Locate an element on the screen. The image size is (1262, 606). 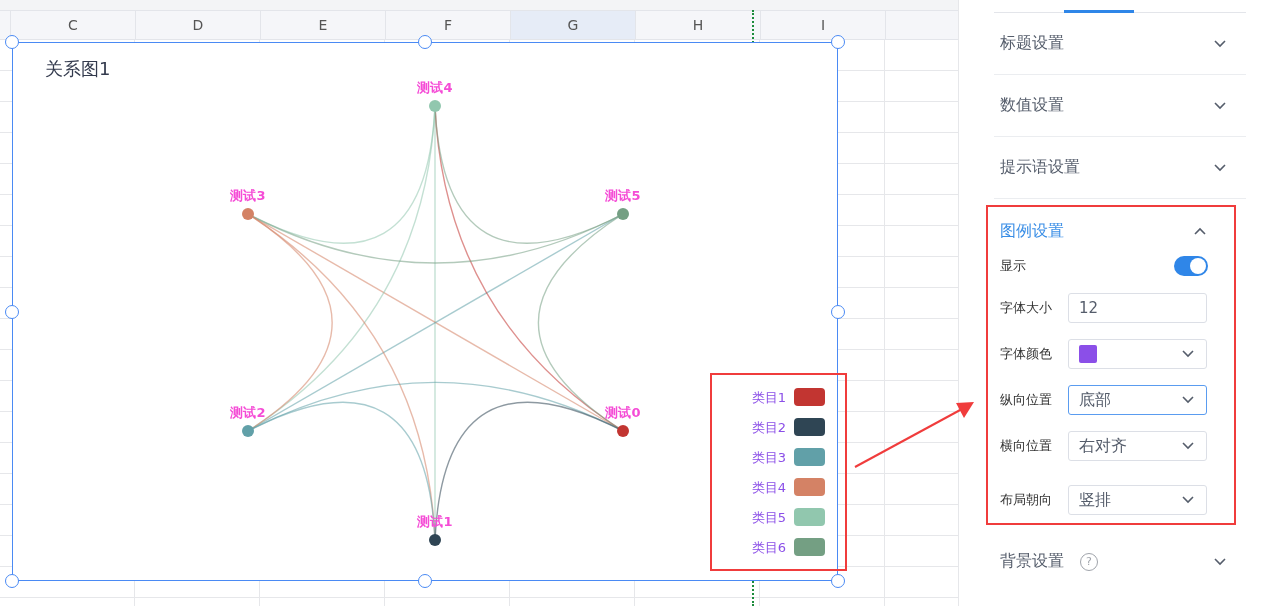
column-header: E is located at coordinates (322, 25).